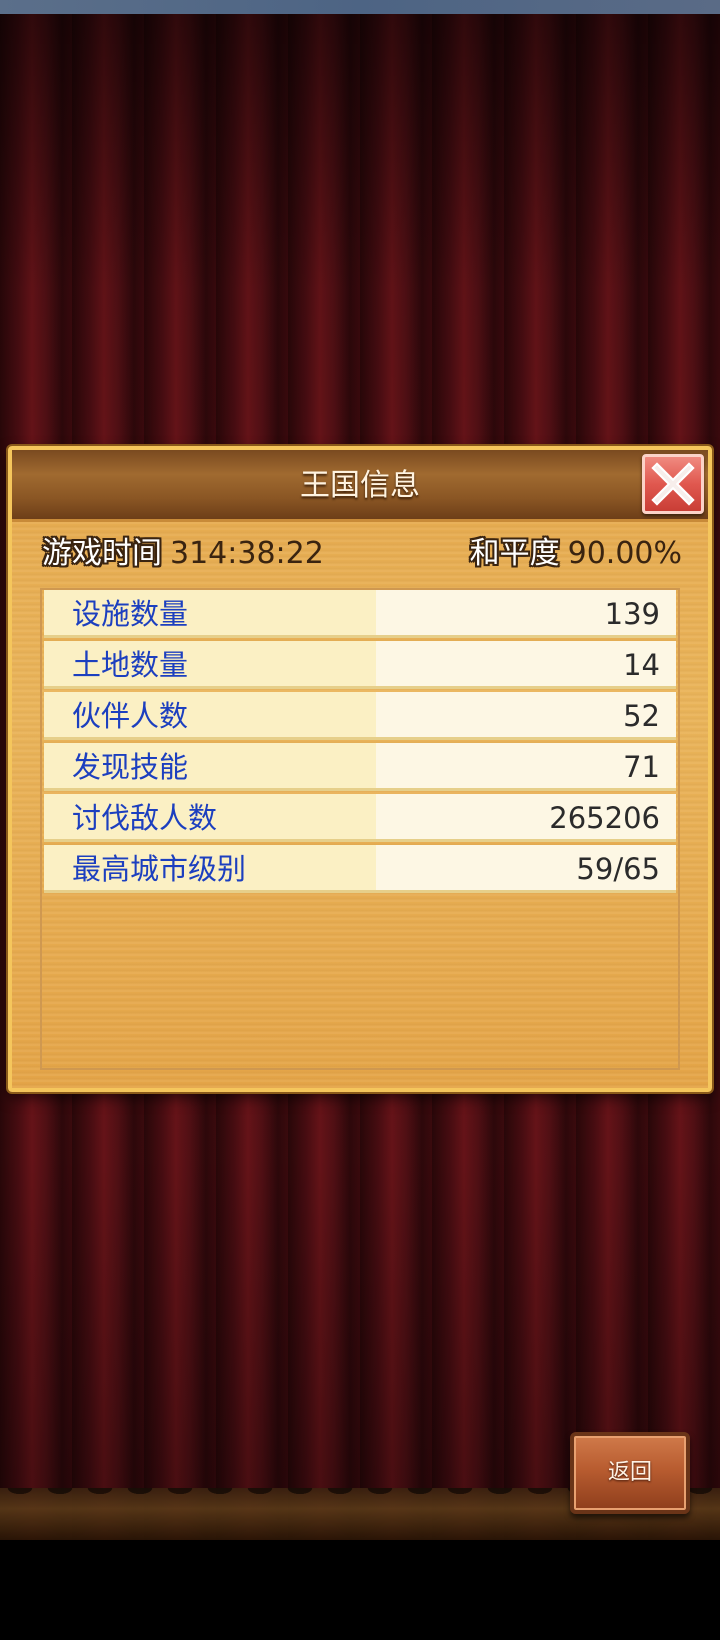 This screenshot has width=720, height=1640. Describe the element at coordinates (247, 553) in the screenshot. I see `play-time-value: 314:38:22` at that location.